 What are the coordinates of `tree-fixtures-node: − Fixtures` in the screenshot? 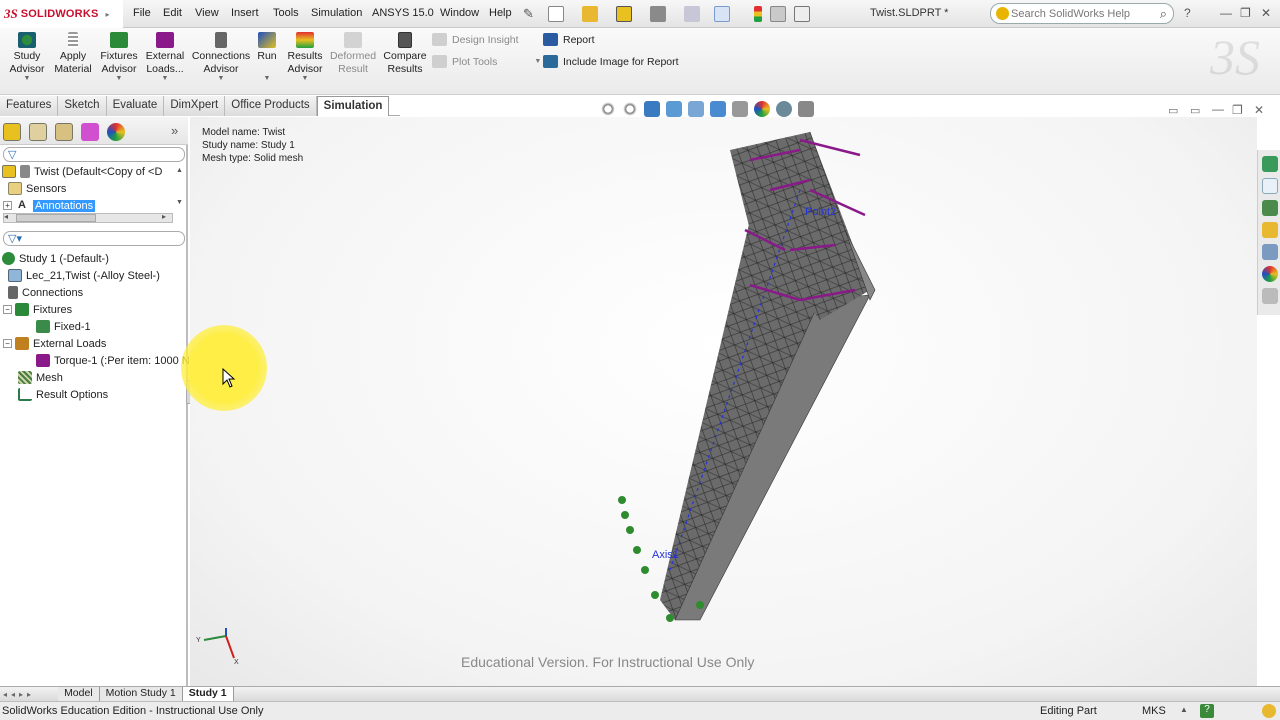 It's located at (37, 309).